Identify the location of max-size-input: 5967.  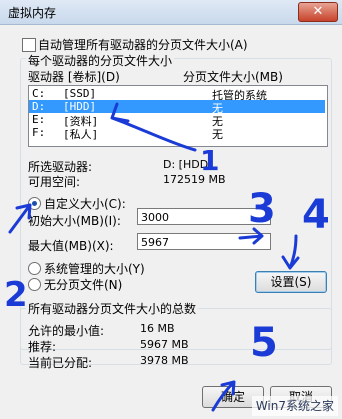
(204, 241).